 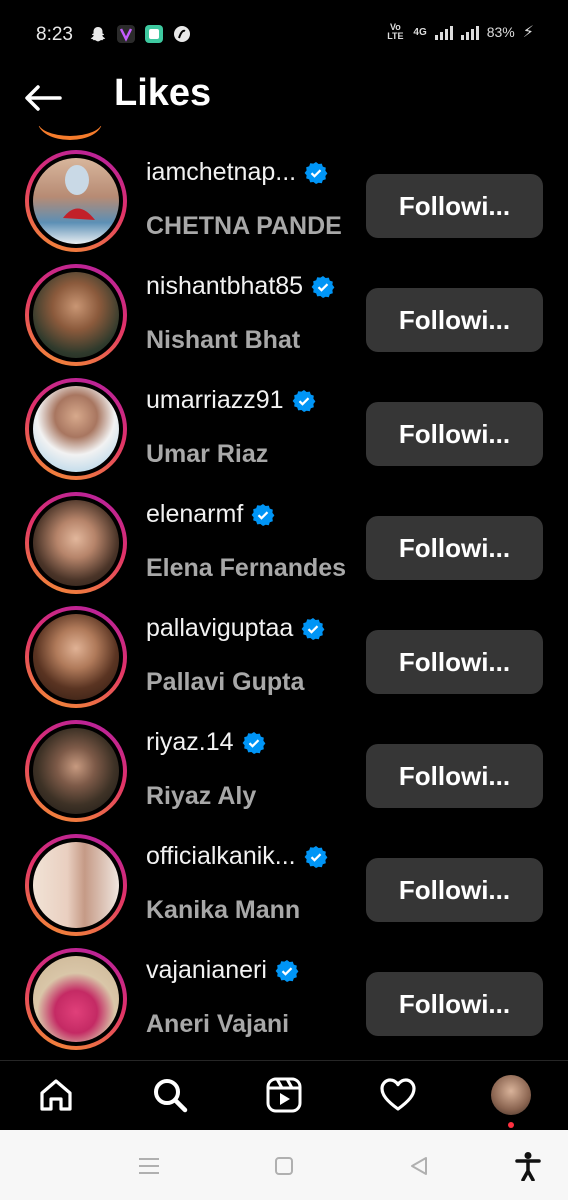 I want to click on nav-profile, so click(x=511, y=1095).